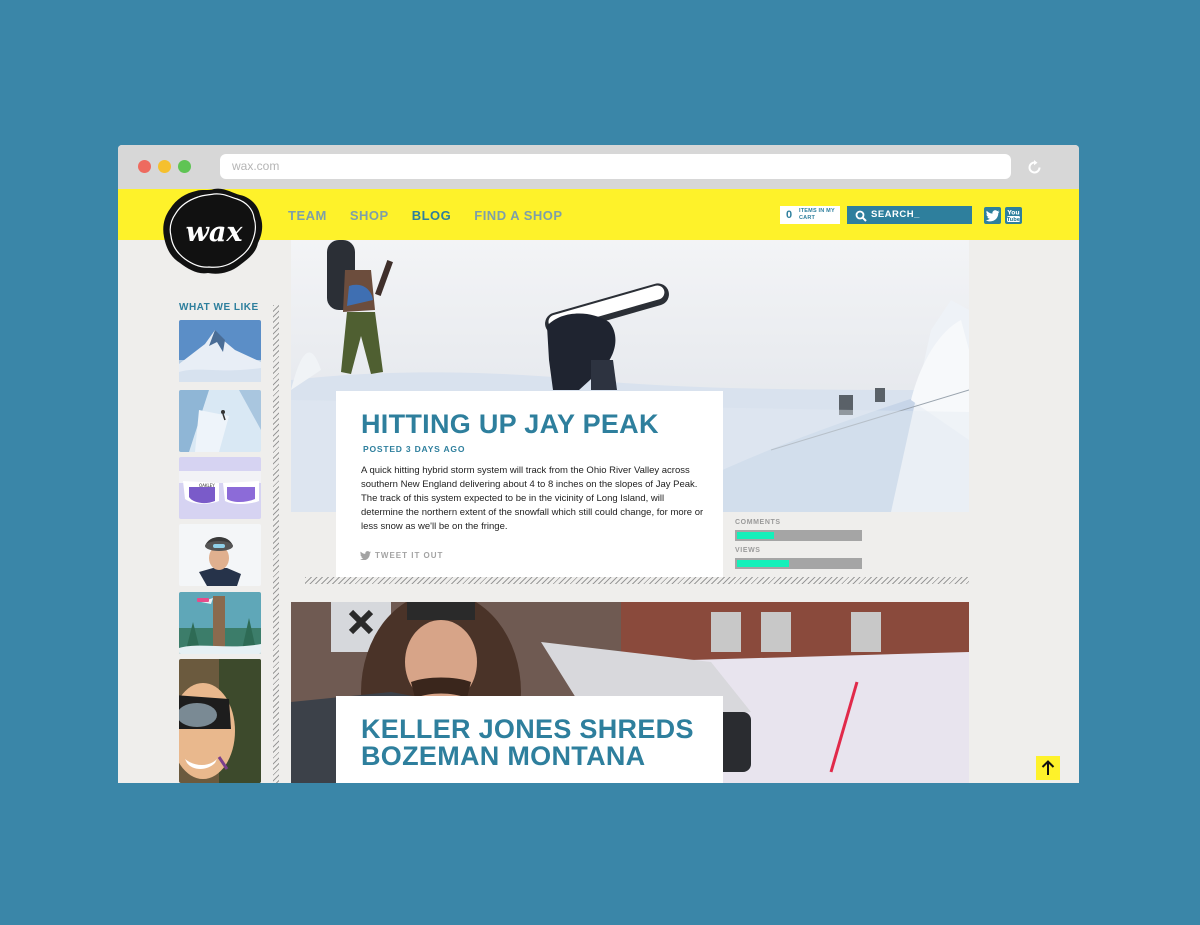  I want to click on wax-logo: wax, so click(214, 231).